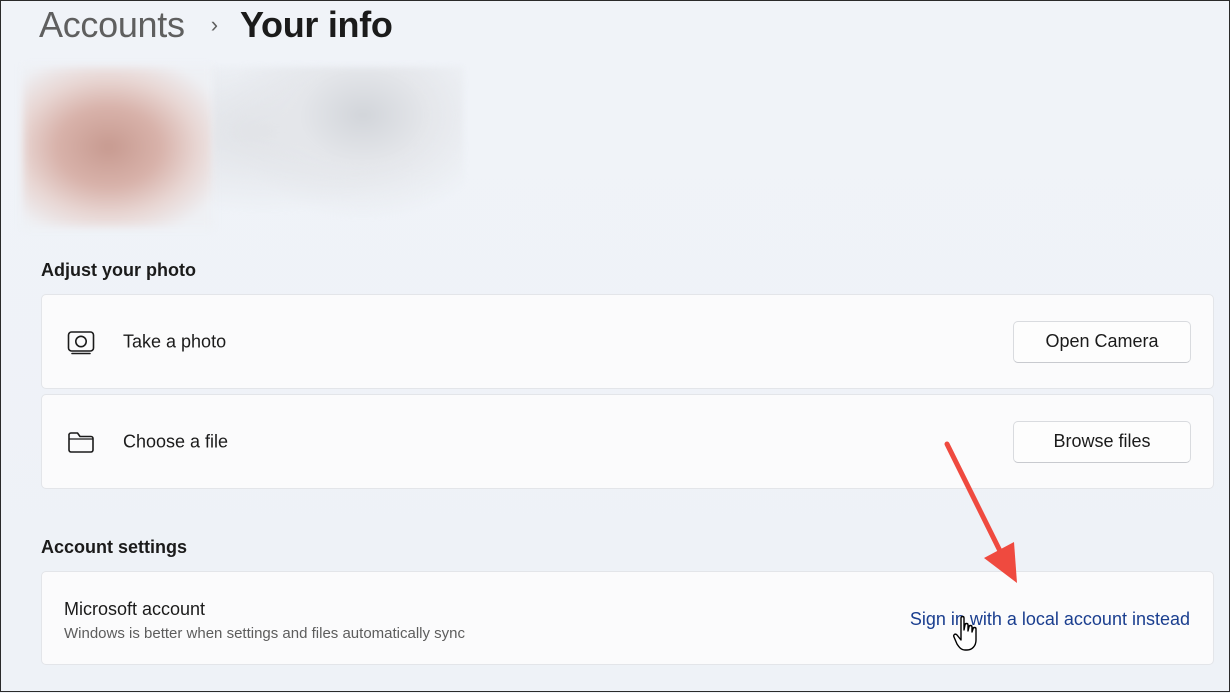 The width and height of the screenshot is (1230, 693). What do you see at coordinates (627, 341) in the screenshot?
I see `take-photo-row: Take a photo Open Camera` at bounding box center [627, 341].